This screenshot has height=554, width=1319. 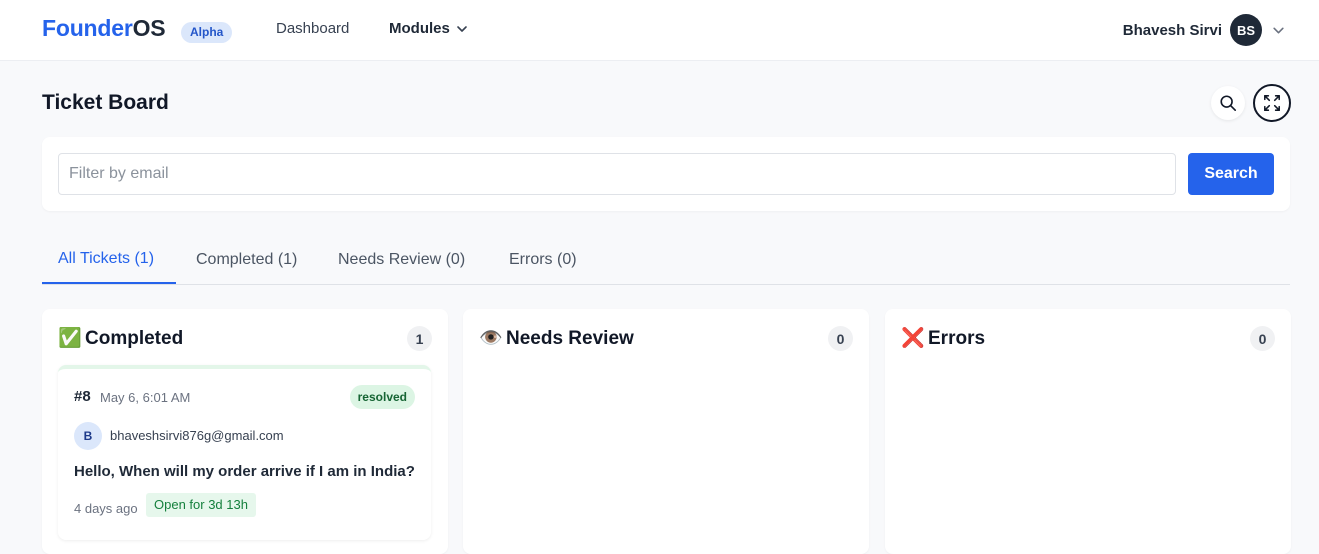 What do you see at coordinates (543, 260) in the screenshot?
I see `tab-errors: Errors (0)` at bounding box center [543, 260].